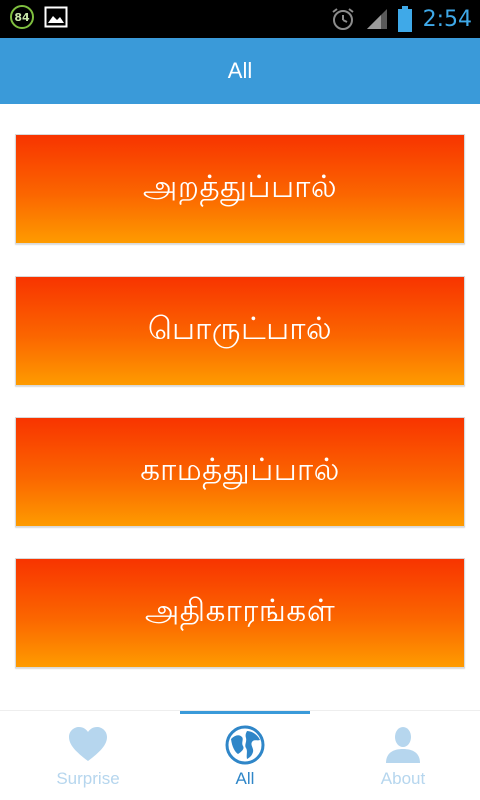  I want to click on heart-icon, so click(88, 744).